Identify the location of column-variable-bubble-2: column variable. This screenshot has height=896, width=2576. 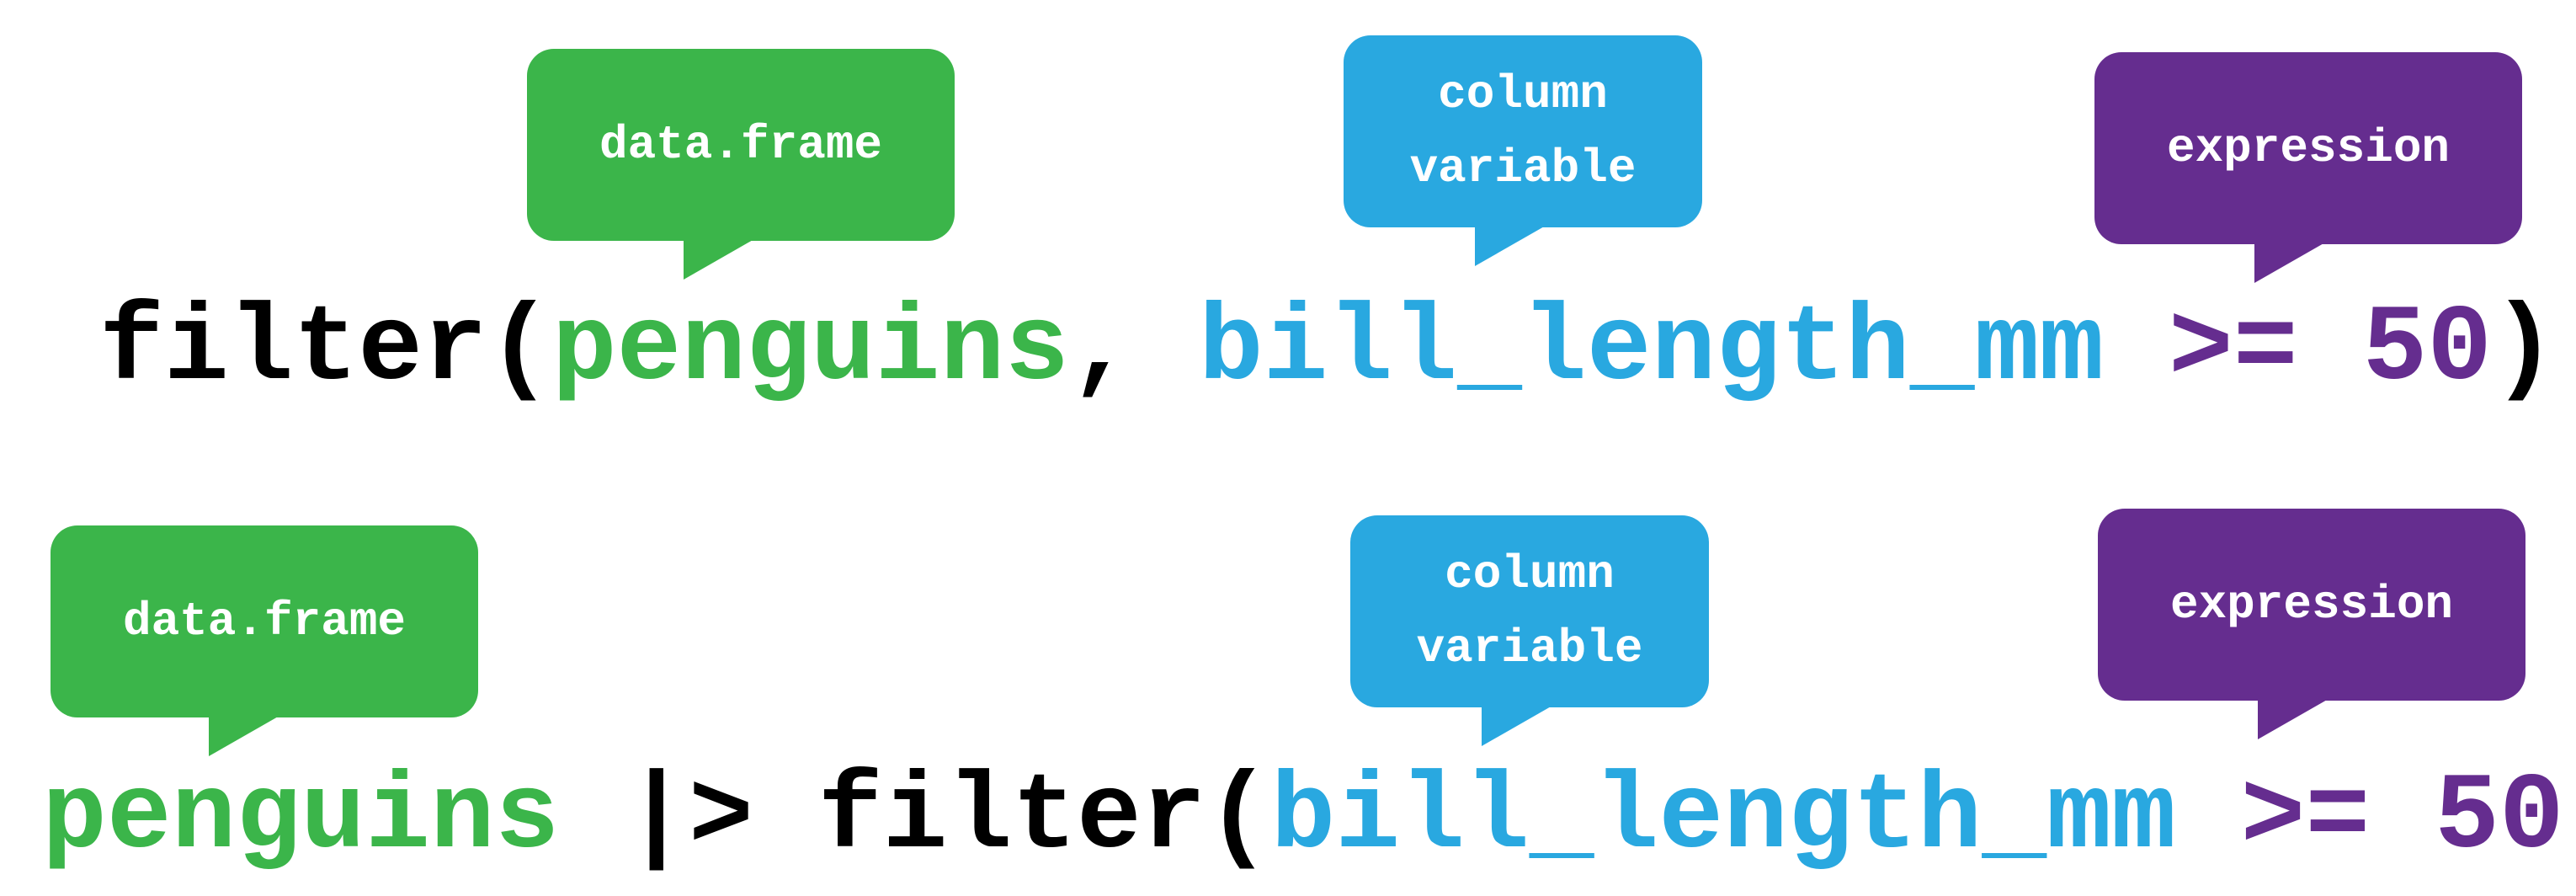
(1530, 630).